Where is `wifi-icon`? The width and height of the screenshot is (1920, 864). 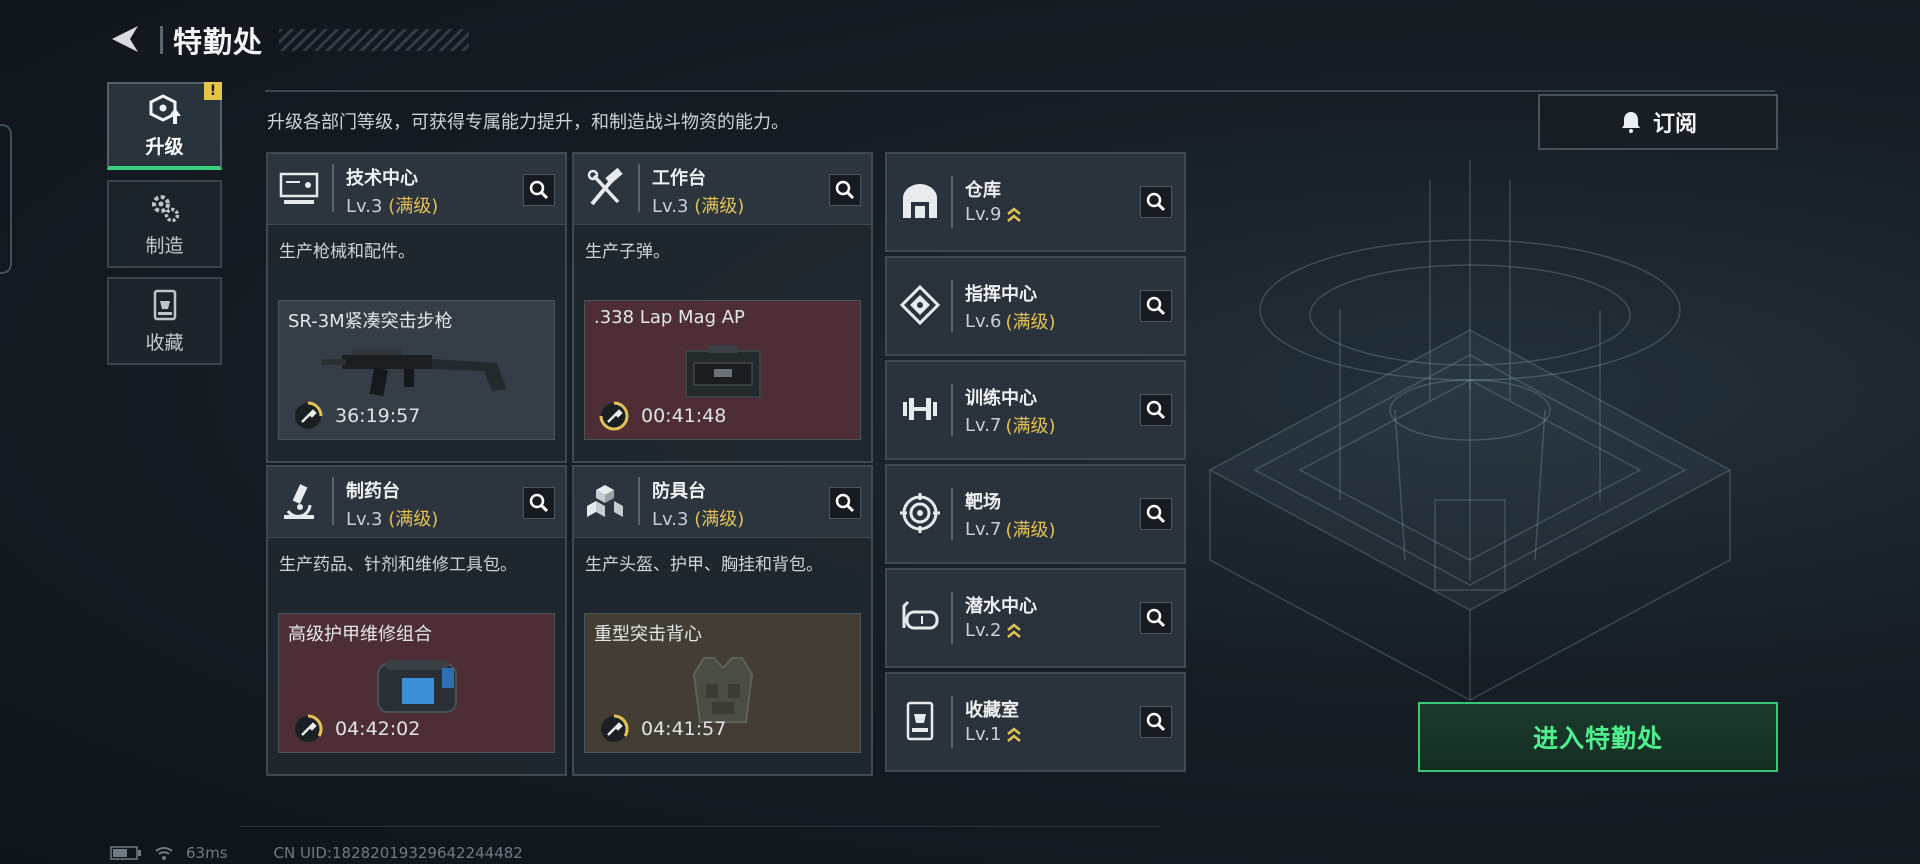
wifi-icon is located at coordinates (164, 853).